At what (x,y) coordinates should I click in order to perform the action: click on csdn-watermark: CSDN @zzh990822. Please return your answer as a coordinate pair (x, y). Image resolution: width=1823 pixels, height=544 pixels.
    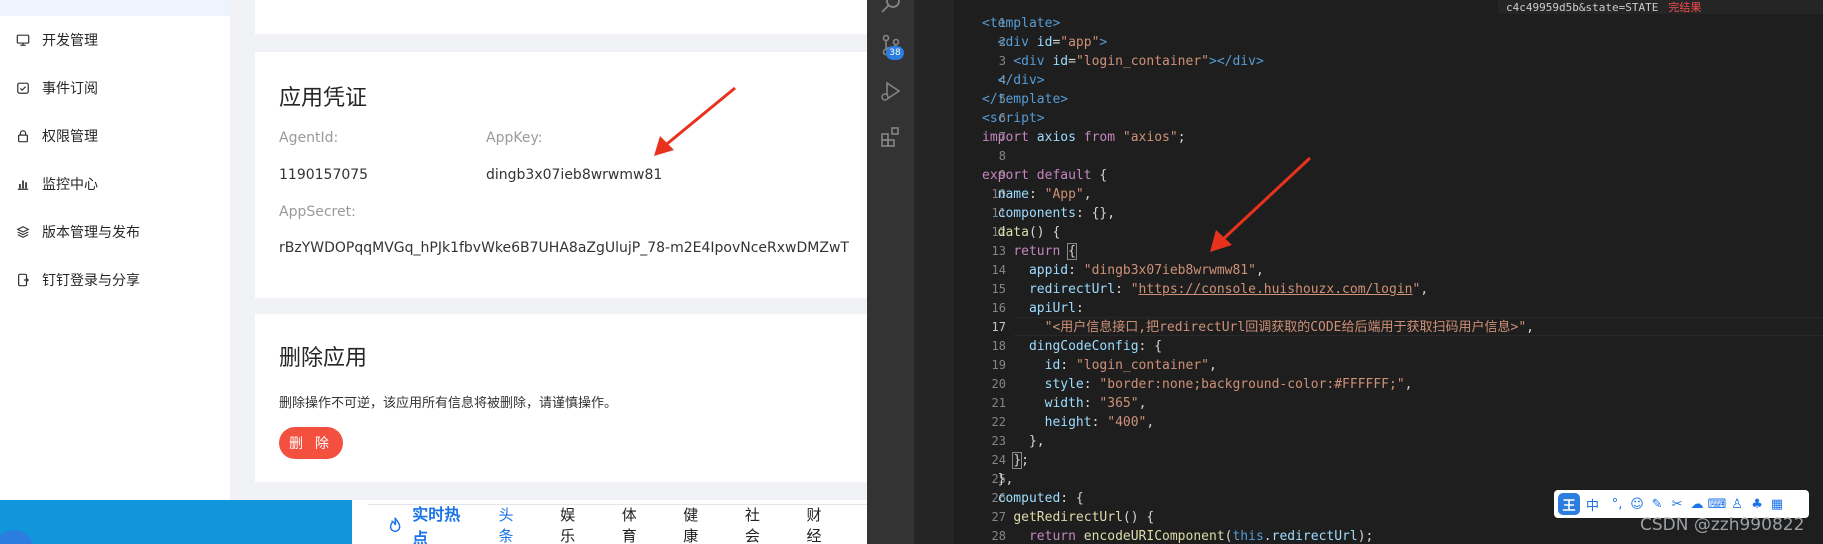
    Looking at the image, I should click on (1722, 525).